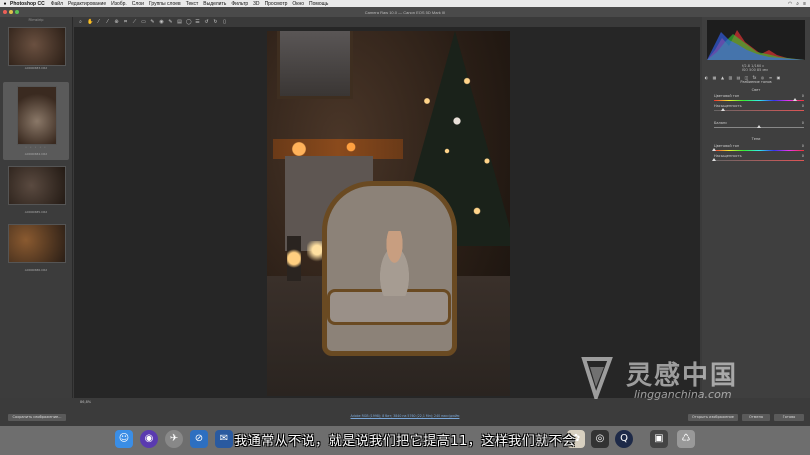  Describe the element at coordinates (85, 402) in the screenshot. I see `zoom-level: 86,8%` at that location.